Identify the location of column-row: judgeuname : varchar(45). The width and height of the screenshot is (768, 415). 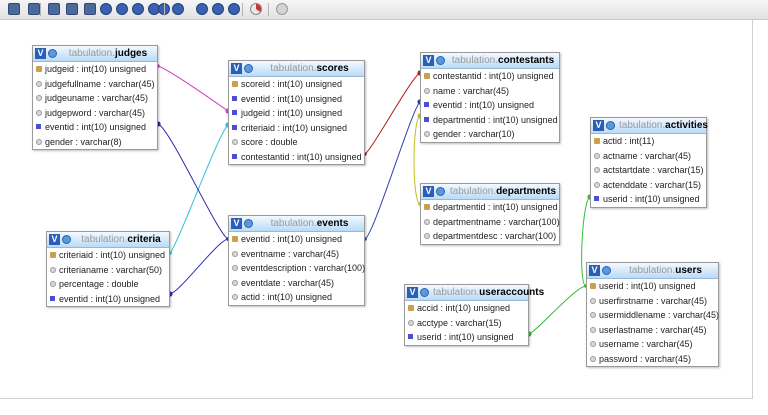
(95, 98).